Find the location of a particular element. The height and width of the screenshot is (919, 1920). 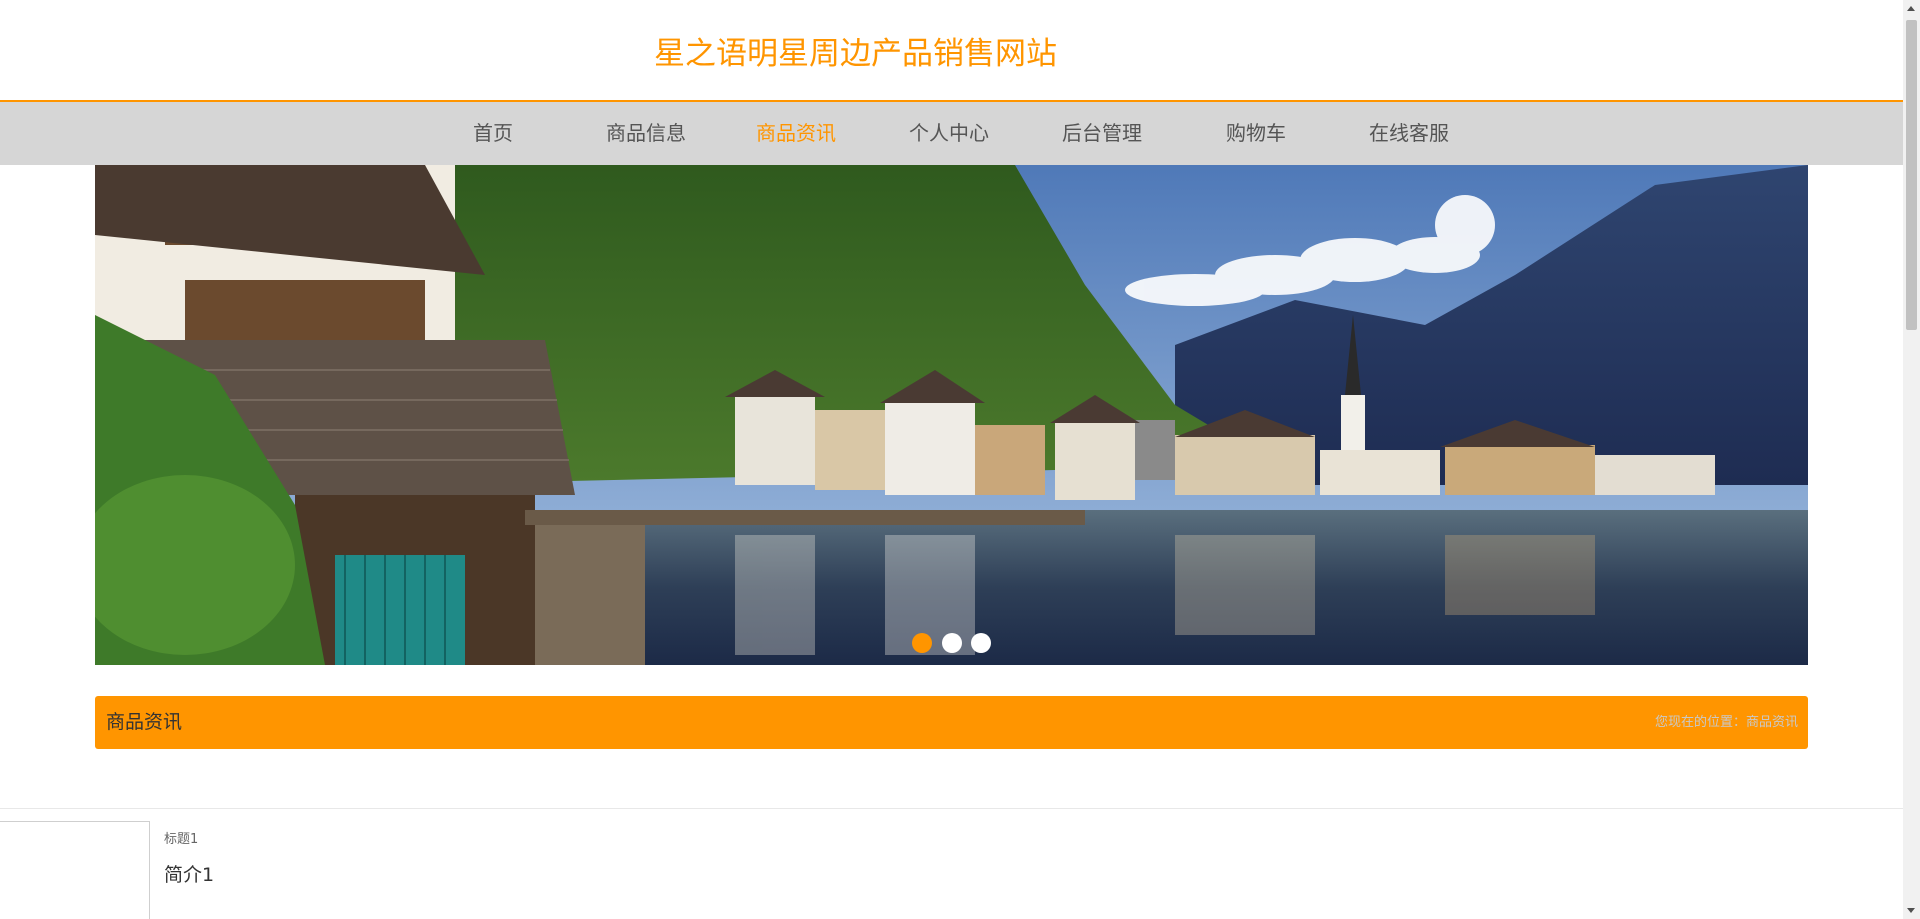

nav-item-cart: 购物车 is located at coordinates (1256, 133).